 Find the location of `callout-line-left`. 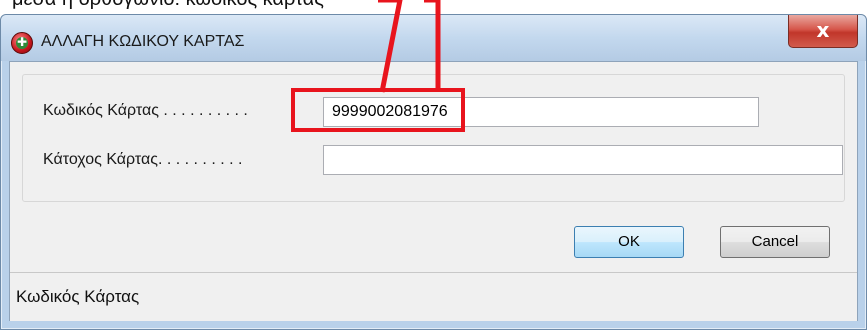

callout-line-left is located at coordinates (390, 46).